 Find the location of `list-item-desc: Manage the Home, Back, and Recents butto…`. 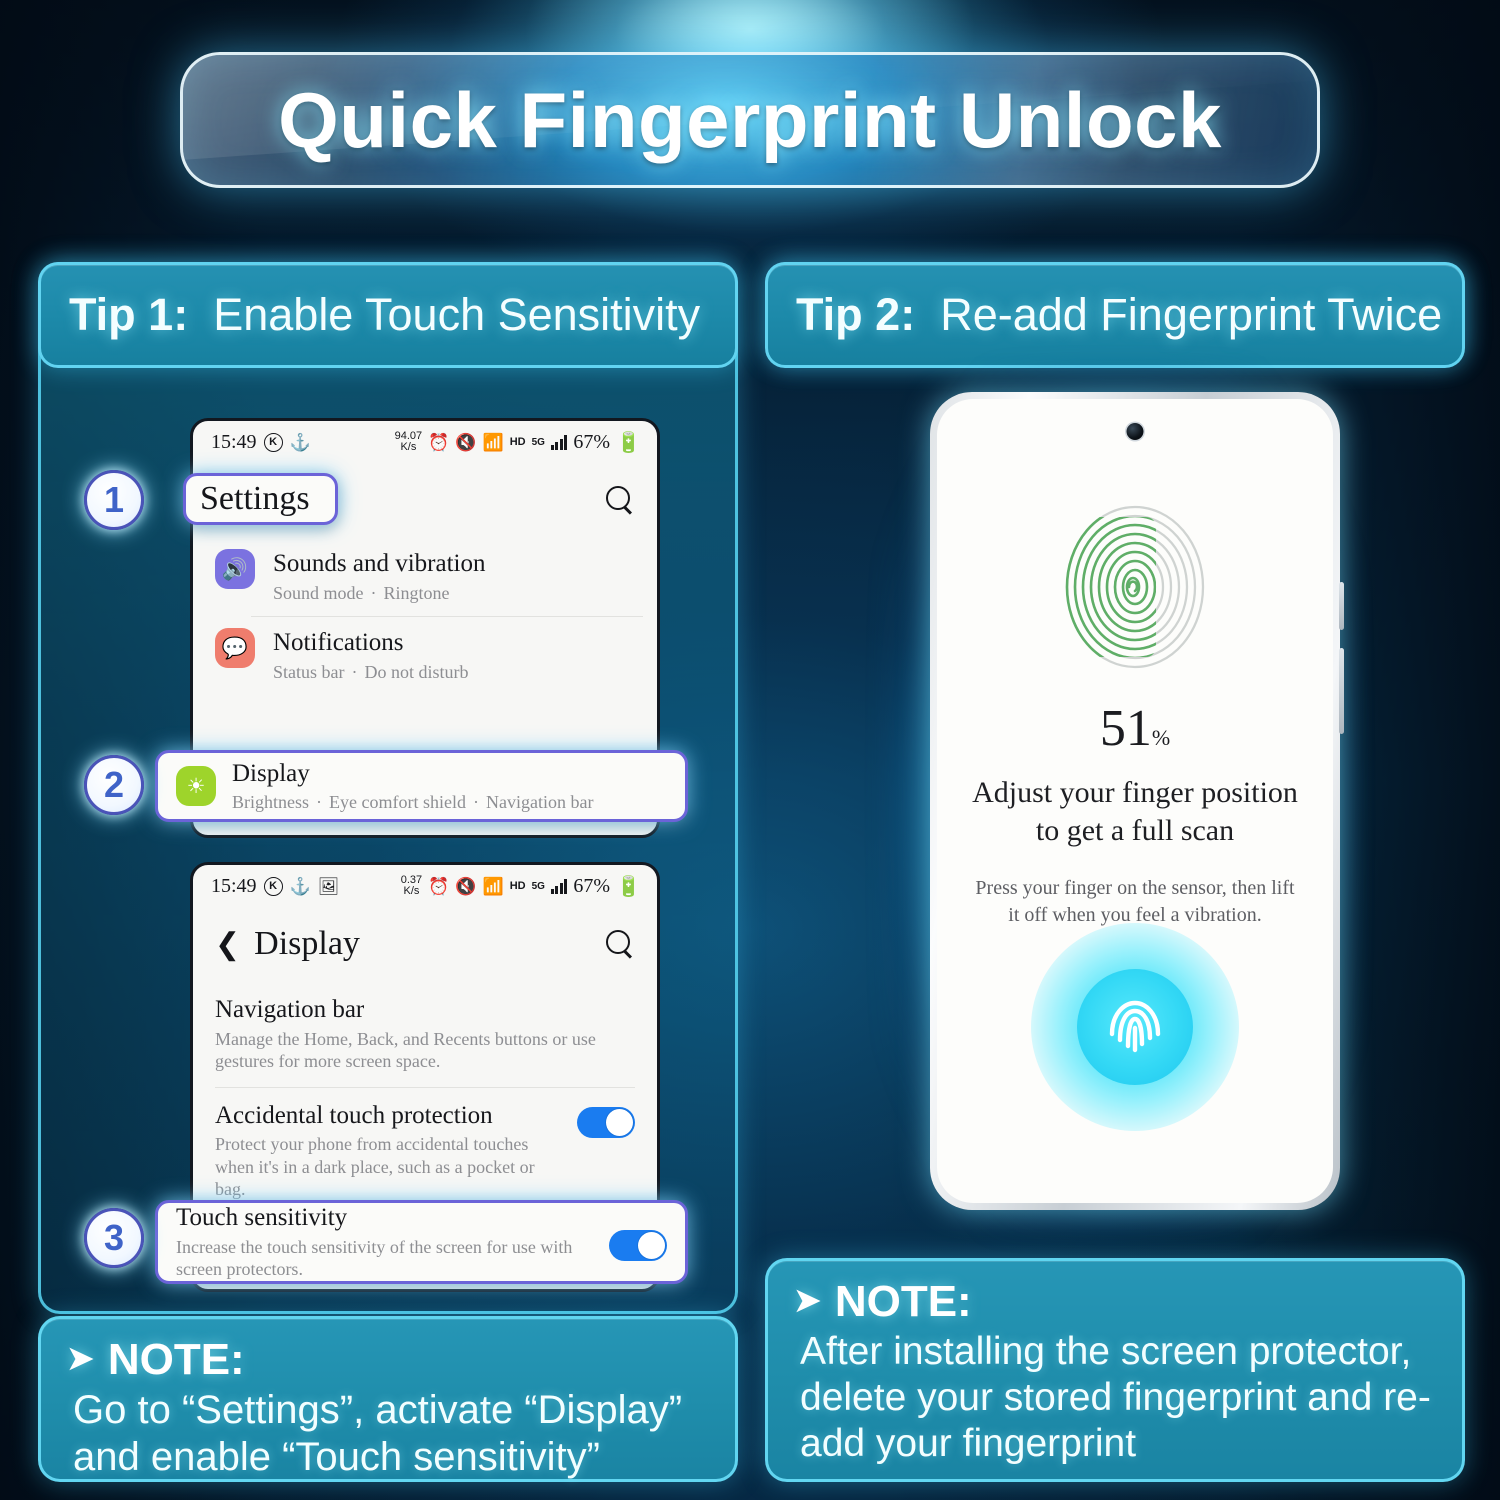

list-item-desc: Manage the Home, Back, and Recents butto… is located at coordinates (405, 1050).